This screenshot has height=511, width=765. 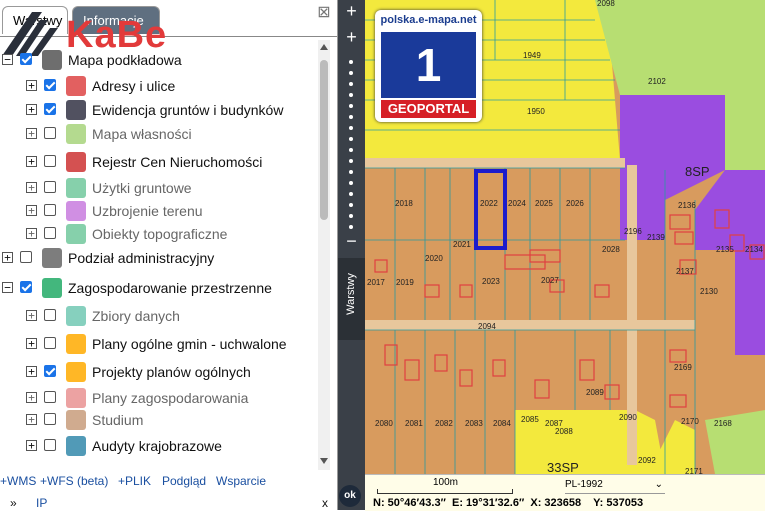 I want to click on layer-label: Plany zagospodarowania, so click(x=170, y=398).